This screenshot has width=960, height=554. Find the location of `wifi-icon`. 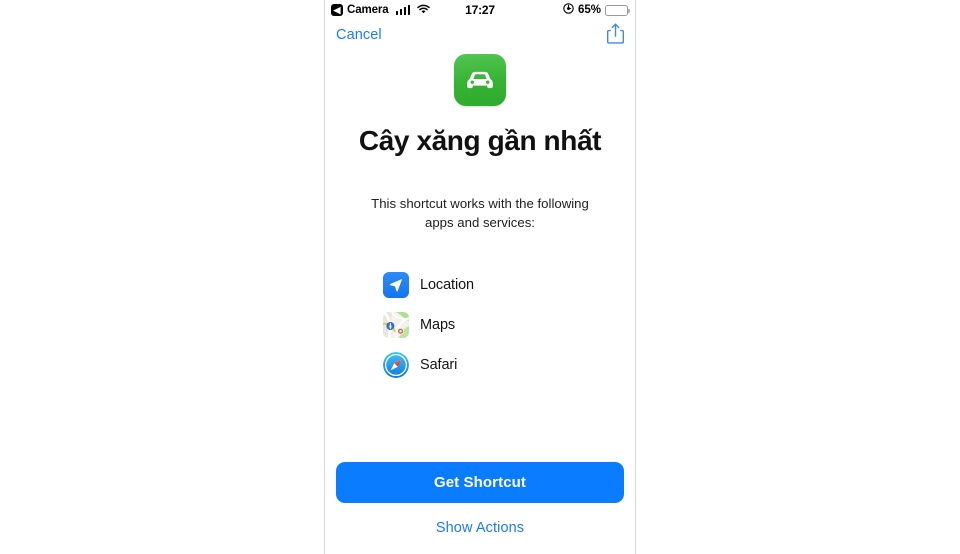

wifi-icon is located at coordinates (423, 10).